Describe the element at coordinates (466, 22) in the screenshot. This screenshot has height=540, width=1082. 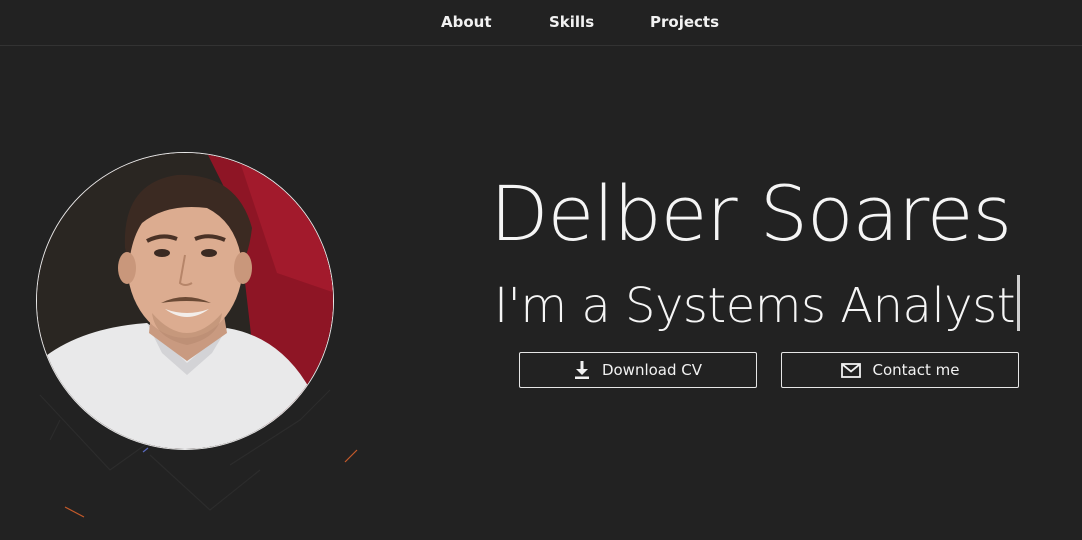
I see `nav-link-about: About` at that location.